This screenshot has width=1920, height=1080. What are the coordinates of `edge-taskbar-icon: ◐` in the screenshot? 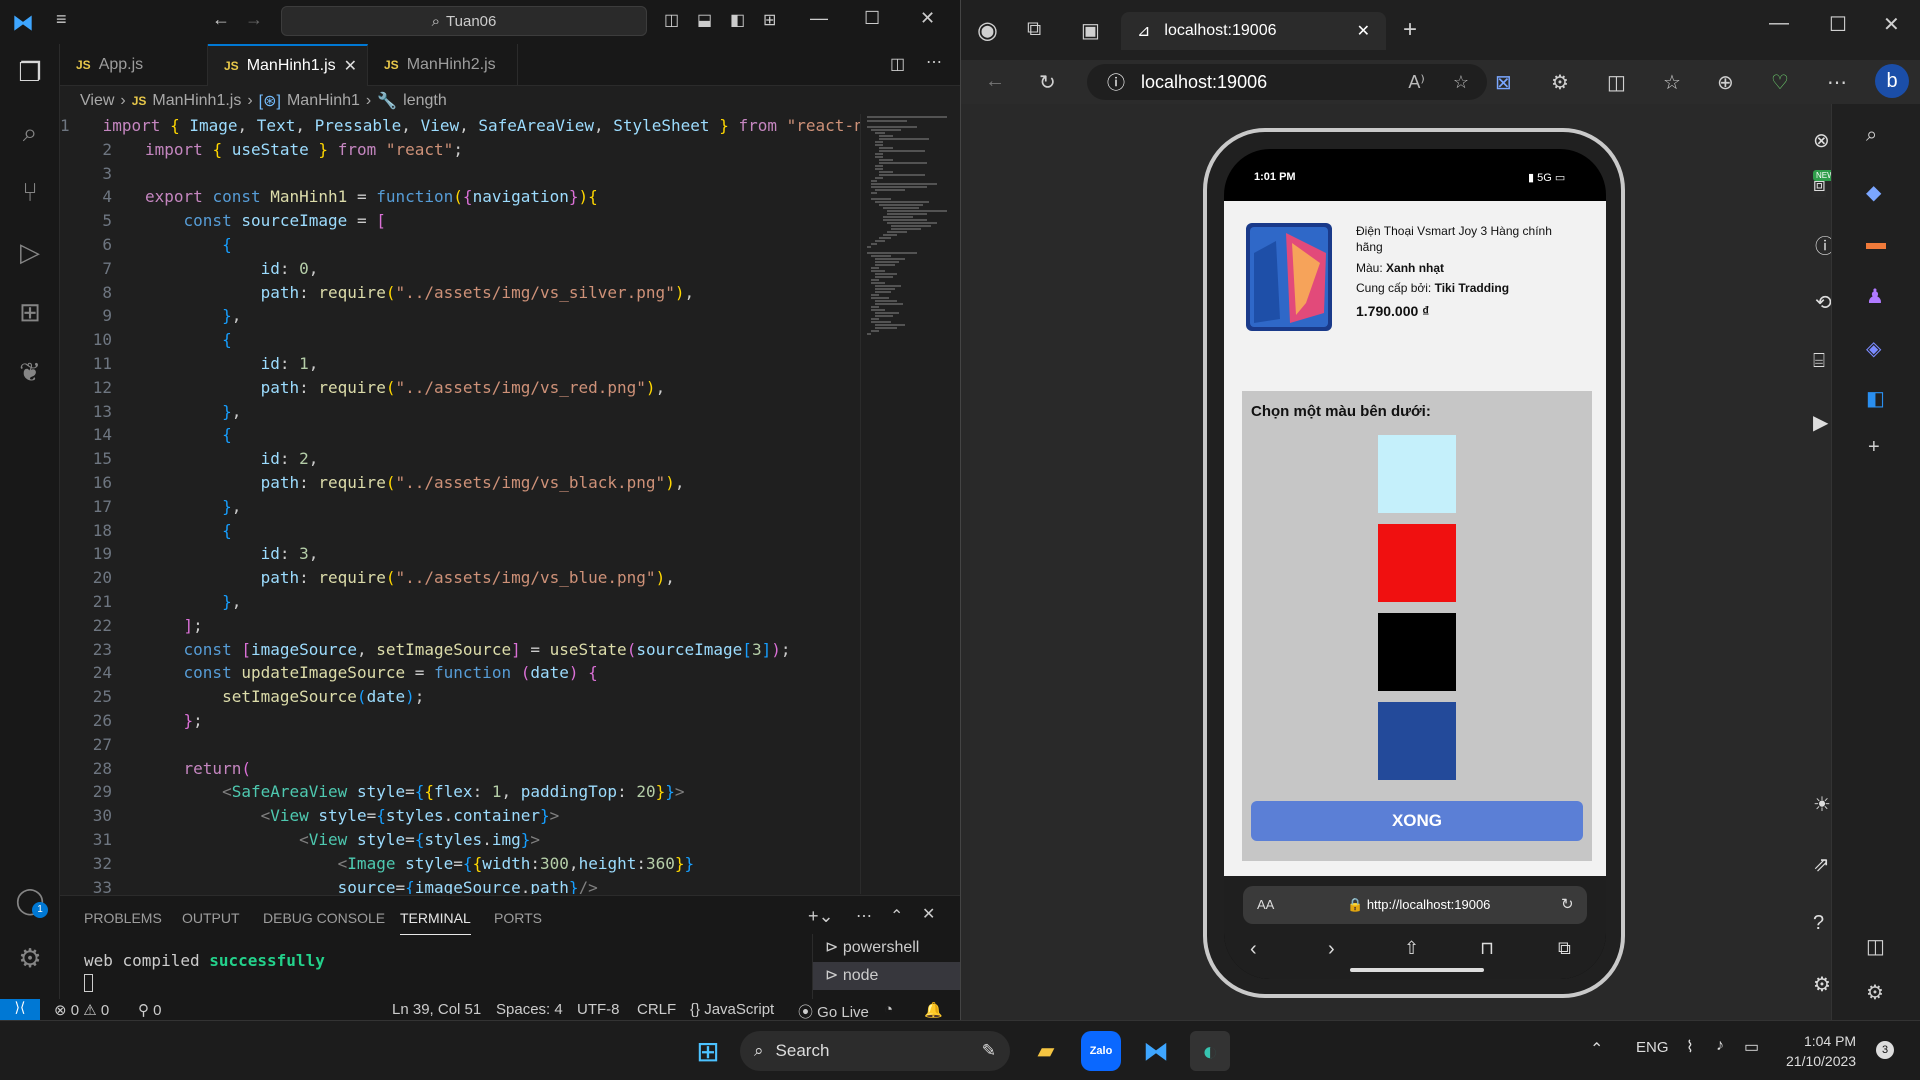 It's located at (1210, 1051).